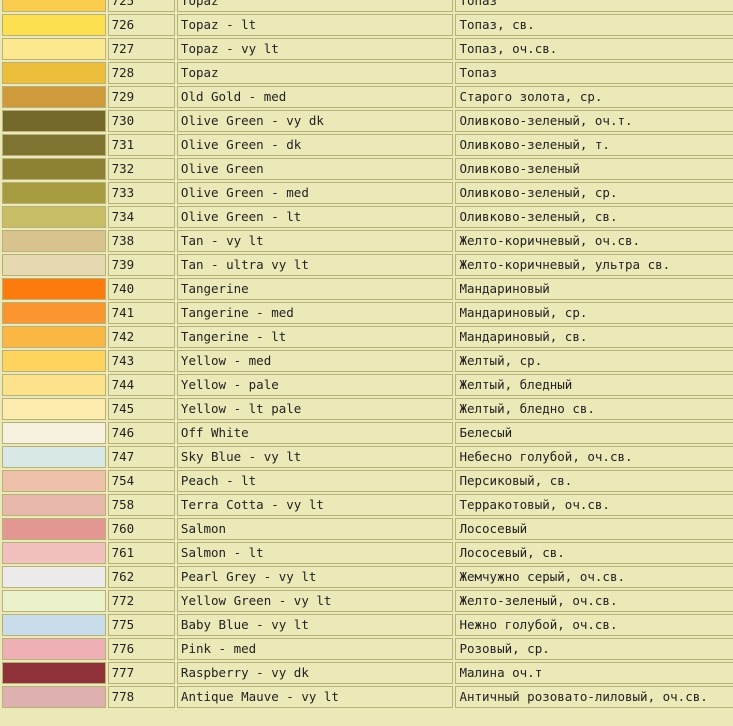 This screenshot has width=733, height=726. I want to click on color-number: 729, so click(141, 97).